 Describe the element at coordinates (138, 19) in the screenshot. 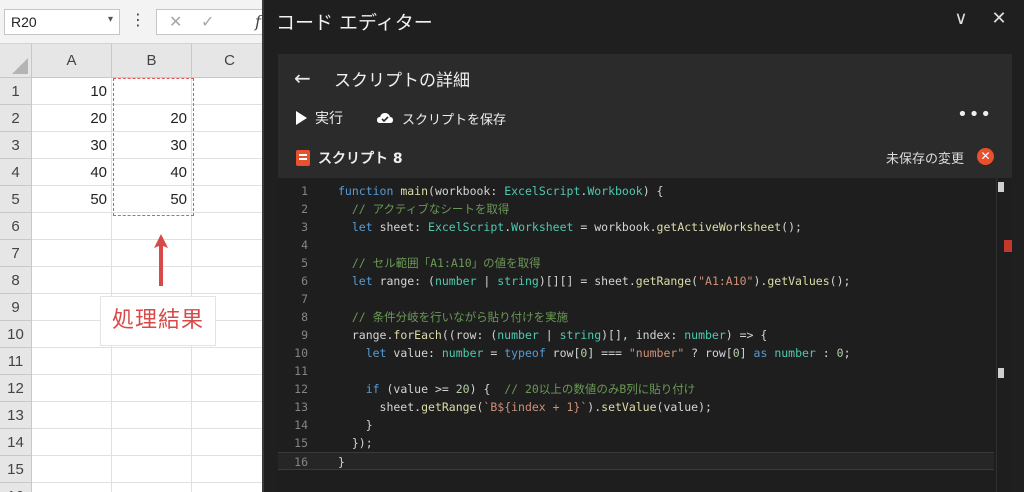

I see `more-vertical-icon: ⋮` at that location.